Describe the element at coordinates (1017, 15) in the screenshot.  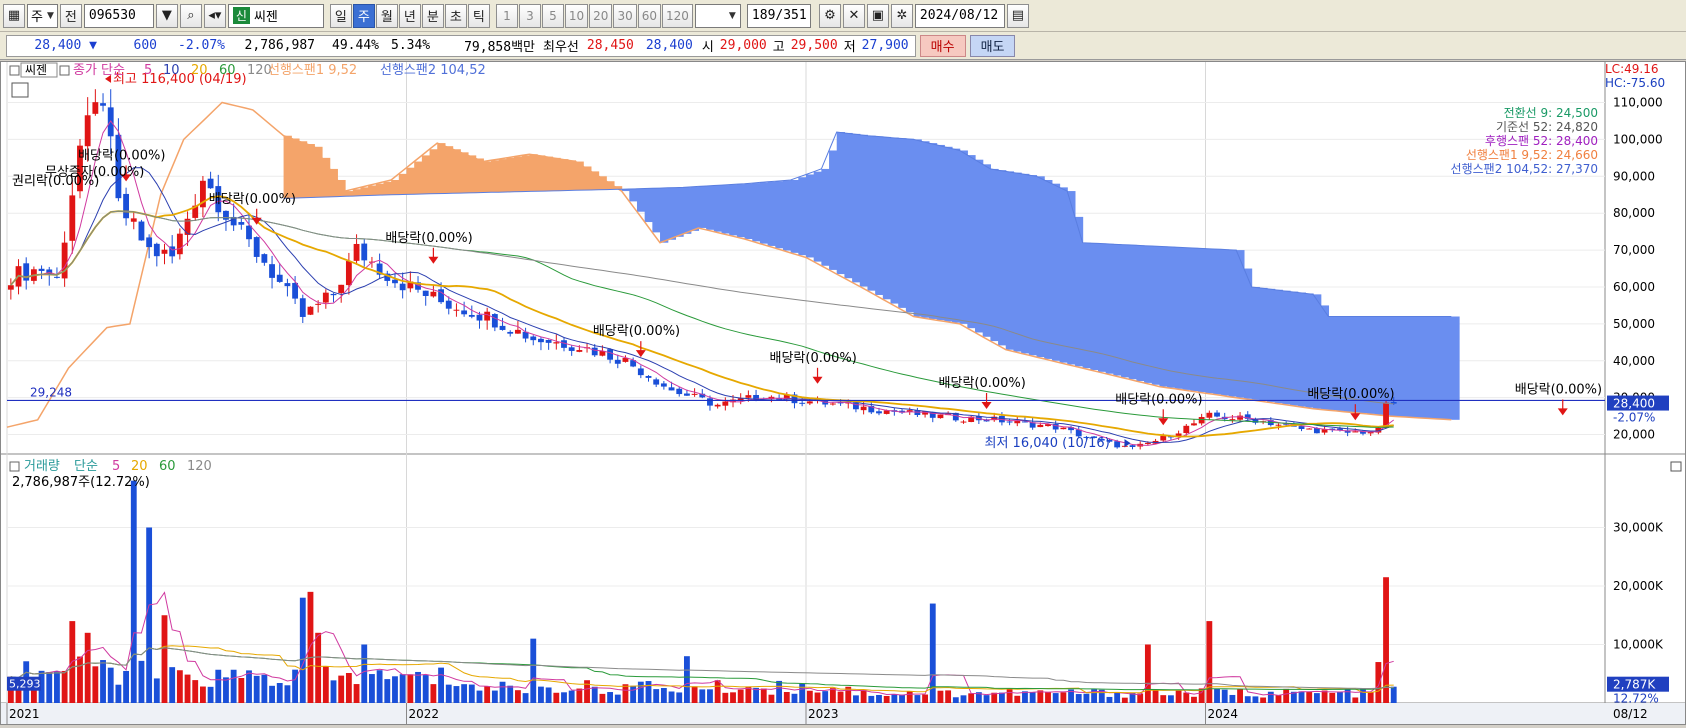
I see `calendar-icon: ▤` at that location.